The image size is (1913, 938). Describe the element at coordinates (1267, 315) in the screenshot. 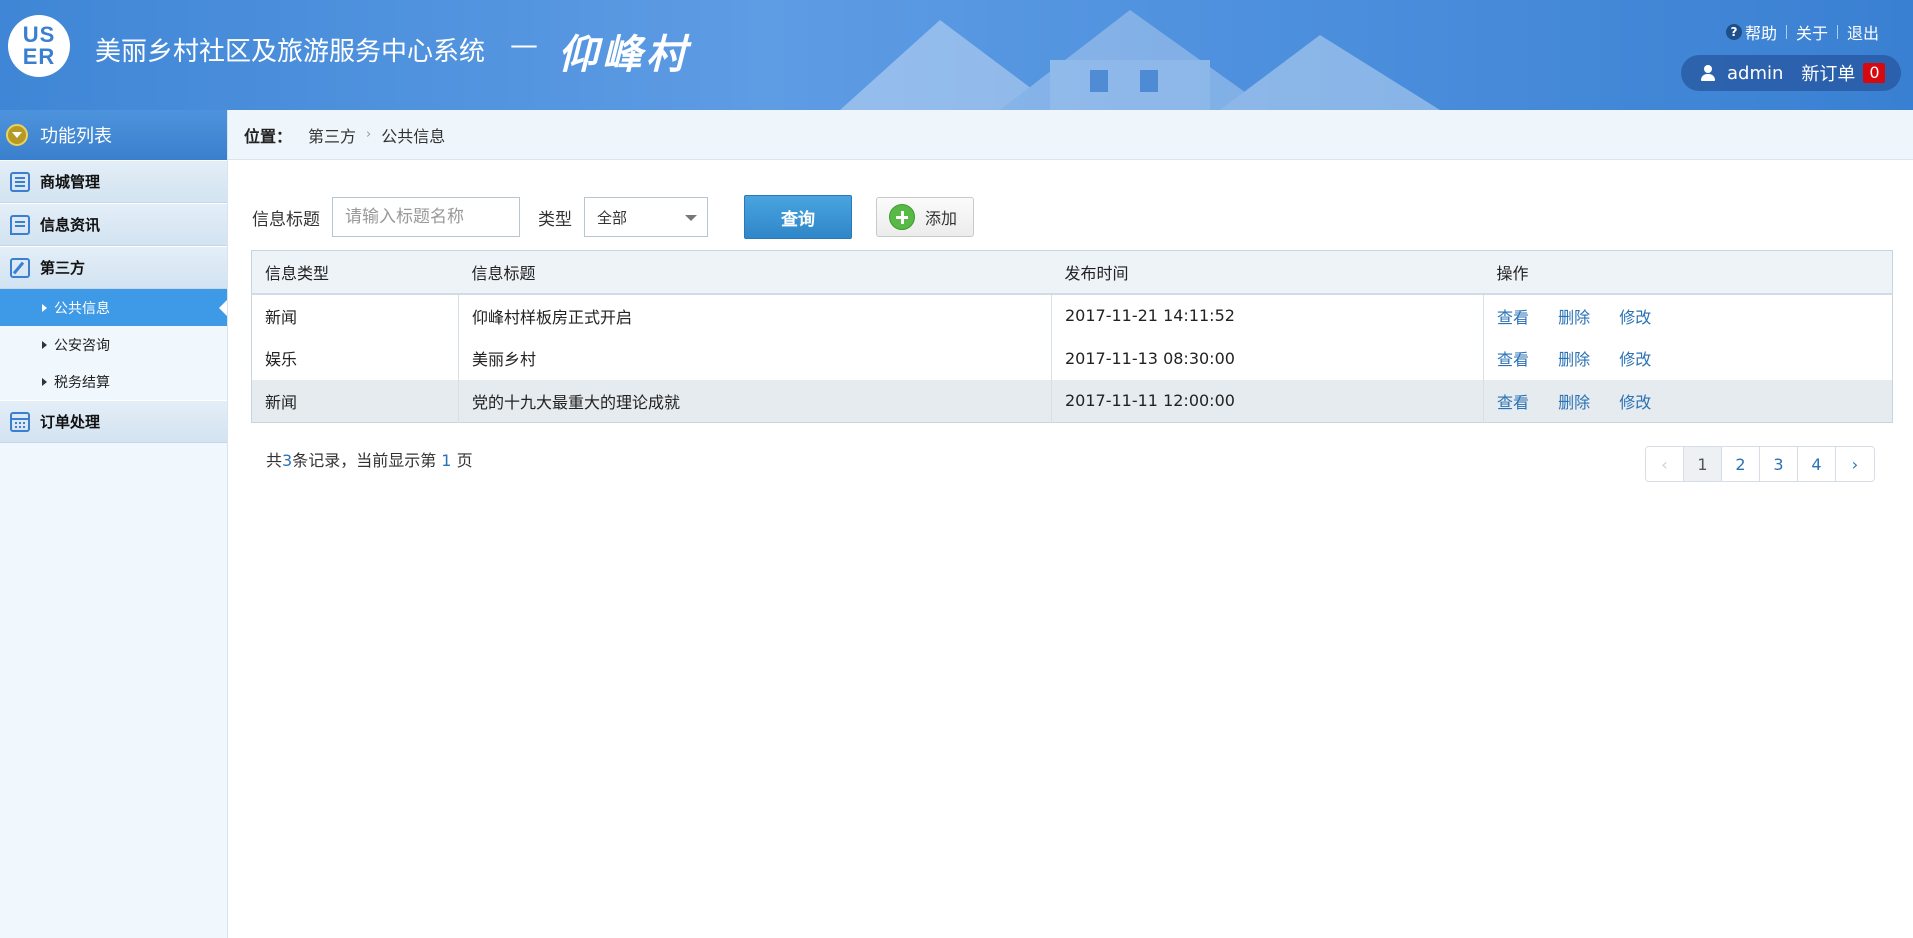

I see `cell-time: 2017-11-21 14:11:52` at that location.